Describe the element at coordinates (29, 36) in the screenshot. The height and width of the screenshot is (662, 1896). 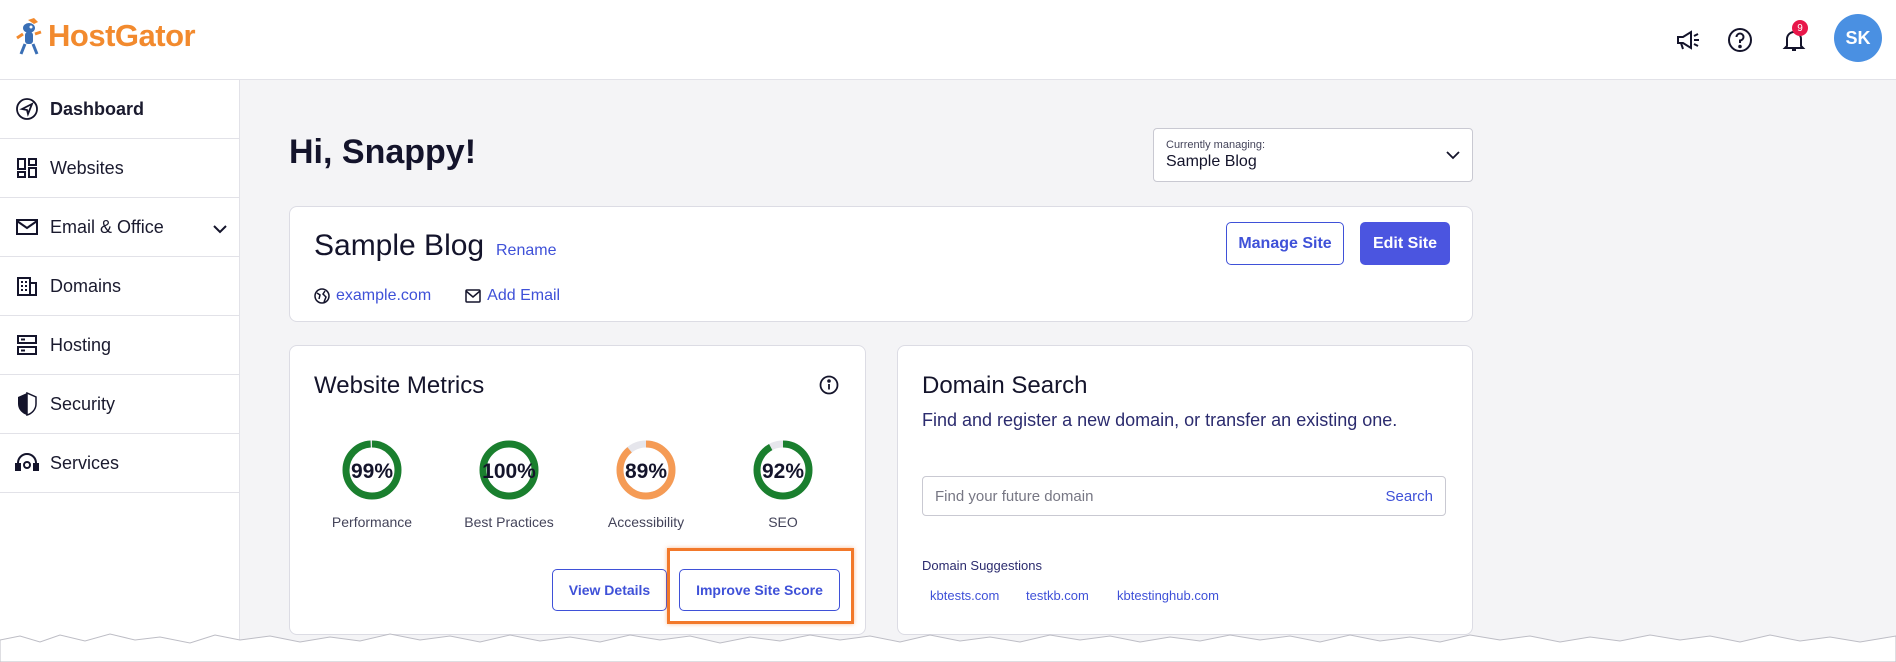
I see `gator-mascot-icon` at that location.